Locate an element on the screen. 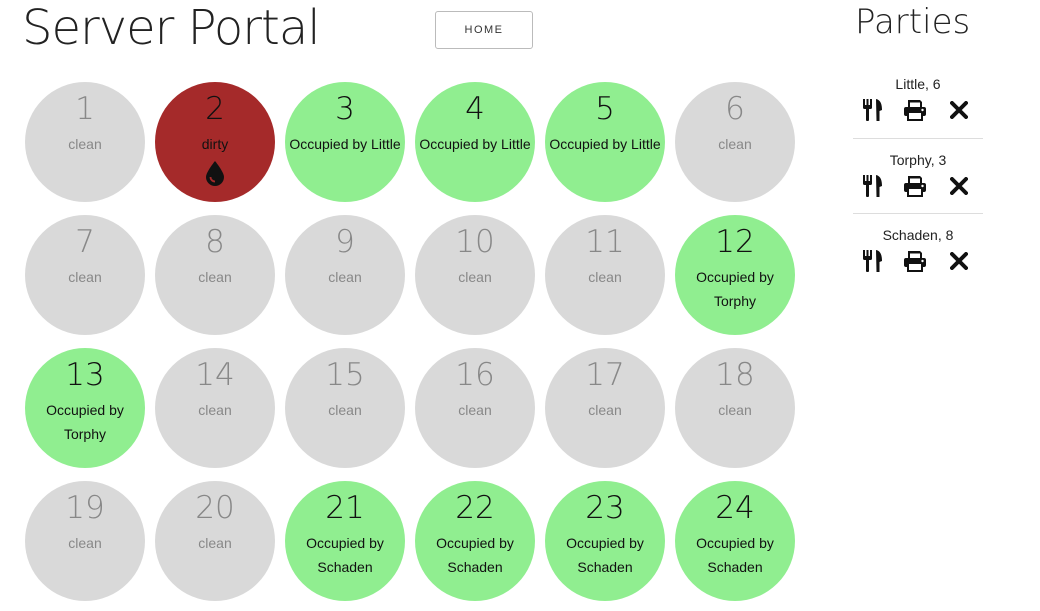 The height and width of the screenshot is (611, 1040). table-16: 16 clean is located at coordinates (475, 408).